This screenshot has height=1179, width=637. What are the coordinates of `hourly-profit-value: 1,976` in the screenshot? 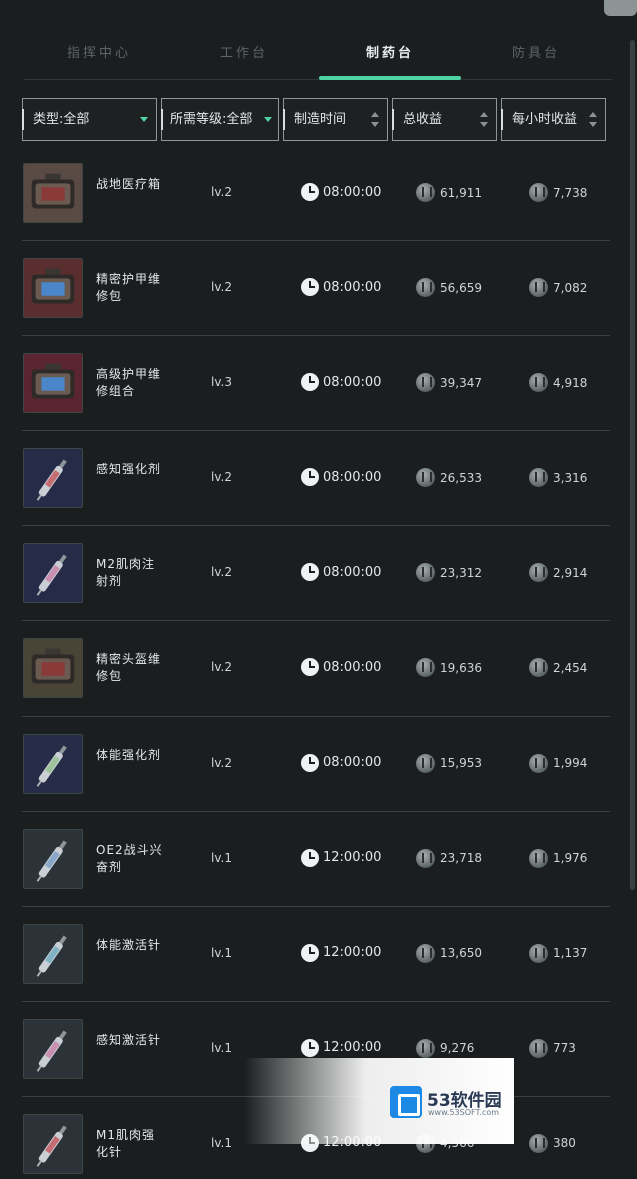 It's located at (570, 858).